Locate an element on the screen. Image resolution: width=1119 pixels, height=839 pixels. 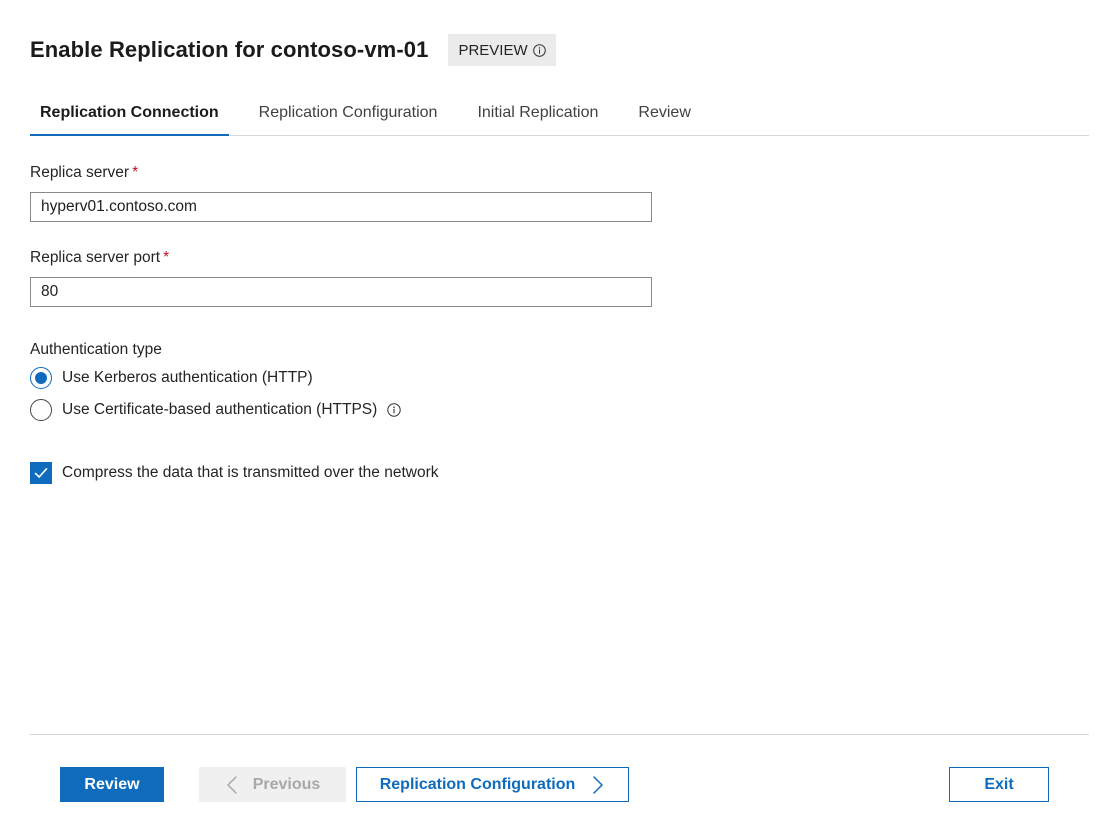
compress-checkbox is located at coordinates (41, 473).